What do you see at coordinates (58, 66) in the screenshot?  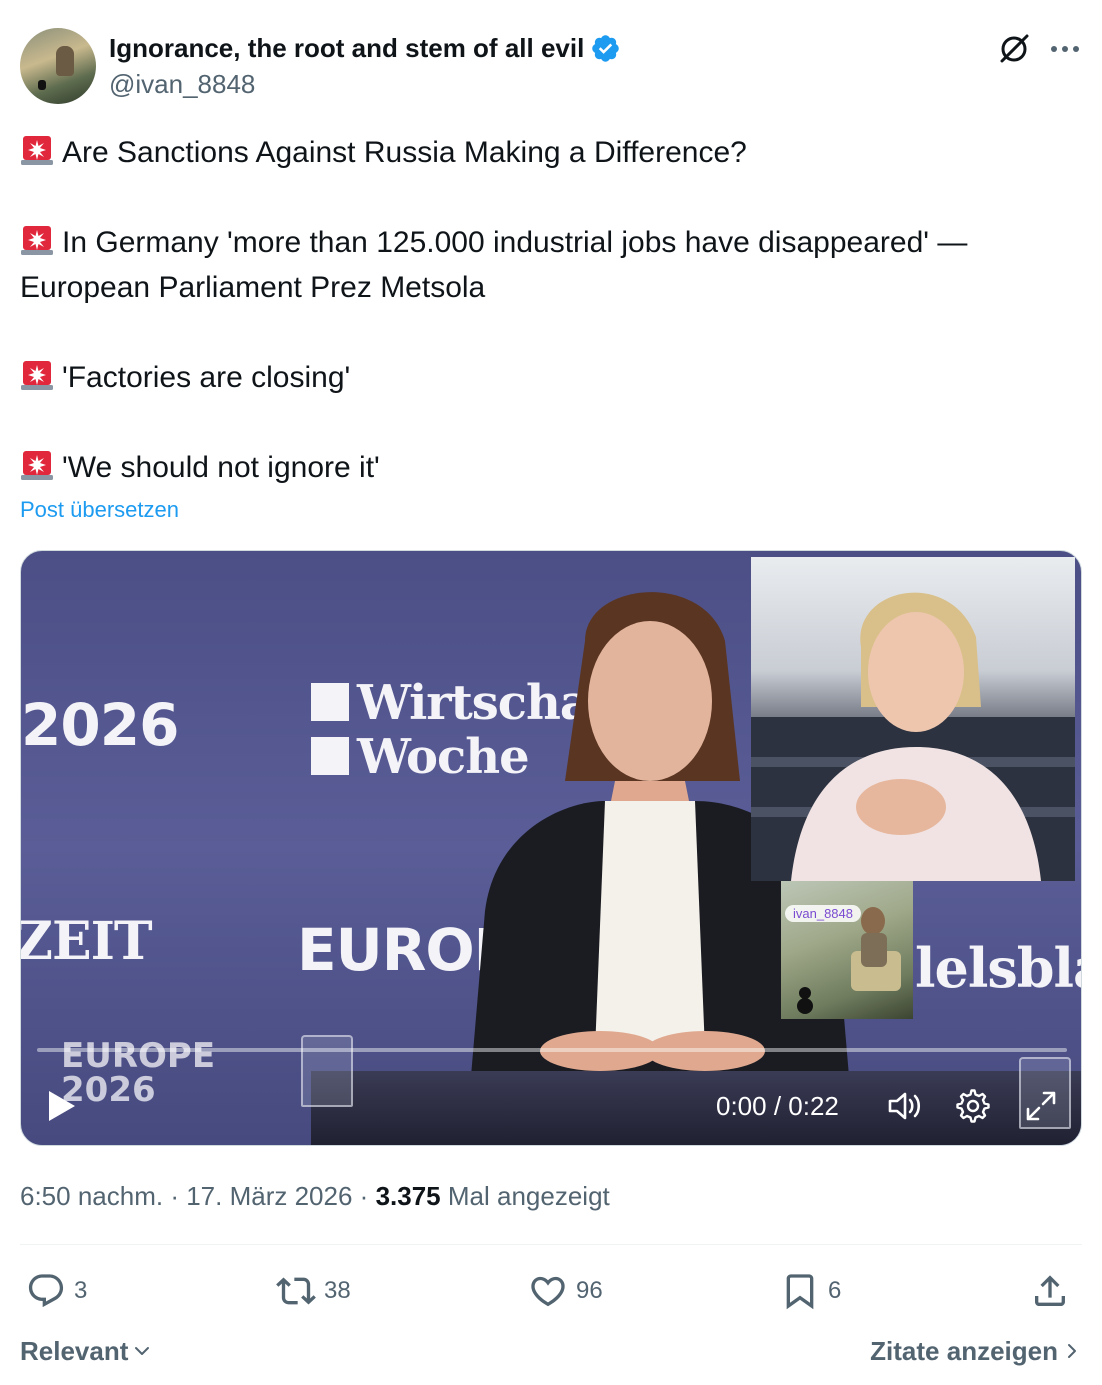 I see `avatar` at bounding box center [58, 66].